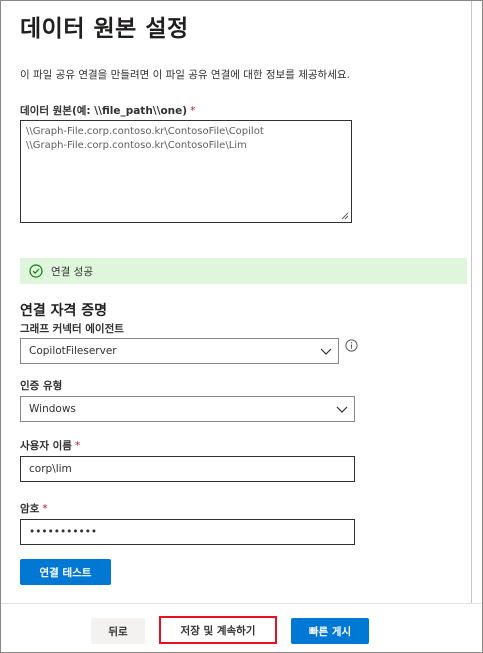 Image resolution: width=483 pixels, height=653 pixels. Describe the element at coordinates (118, 631) in the screenshot. I see `back-button: 뒤로` at that location.